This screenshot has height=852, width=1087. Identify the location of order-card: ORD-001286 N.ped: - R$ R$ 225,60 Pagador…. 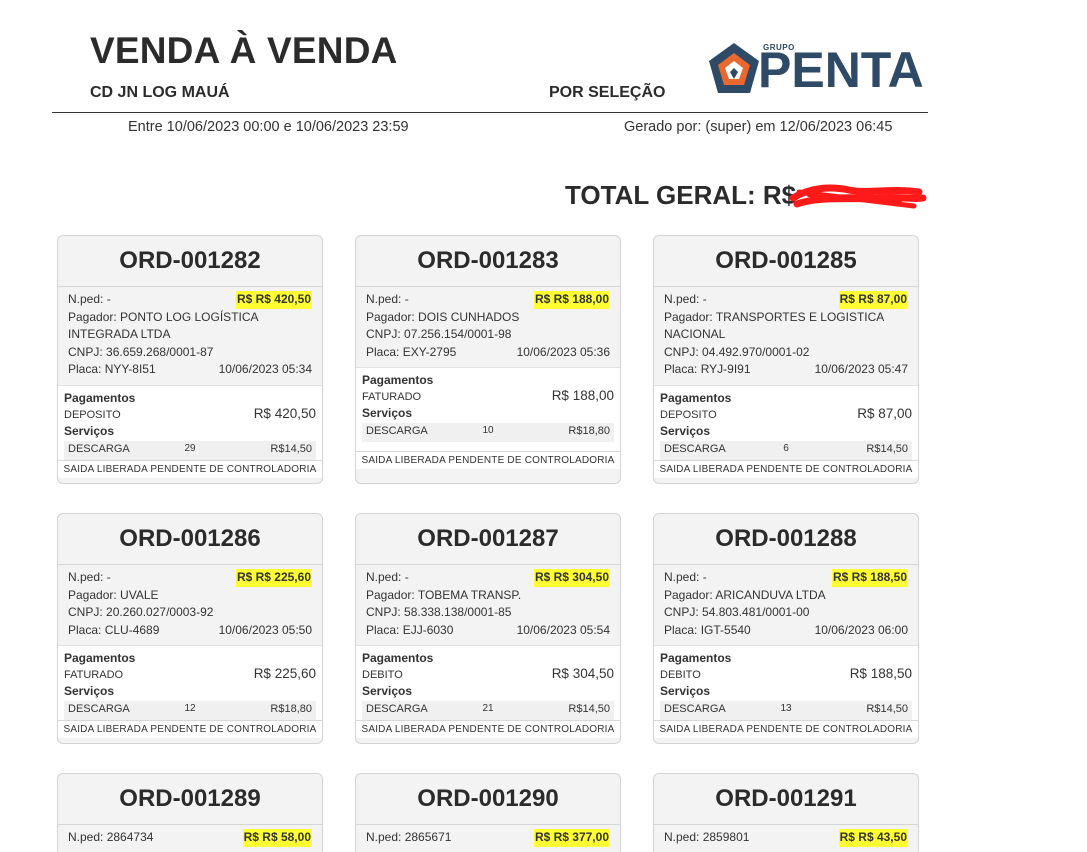
(190, 628).